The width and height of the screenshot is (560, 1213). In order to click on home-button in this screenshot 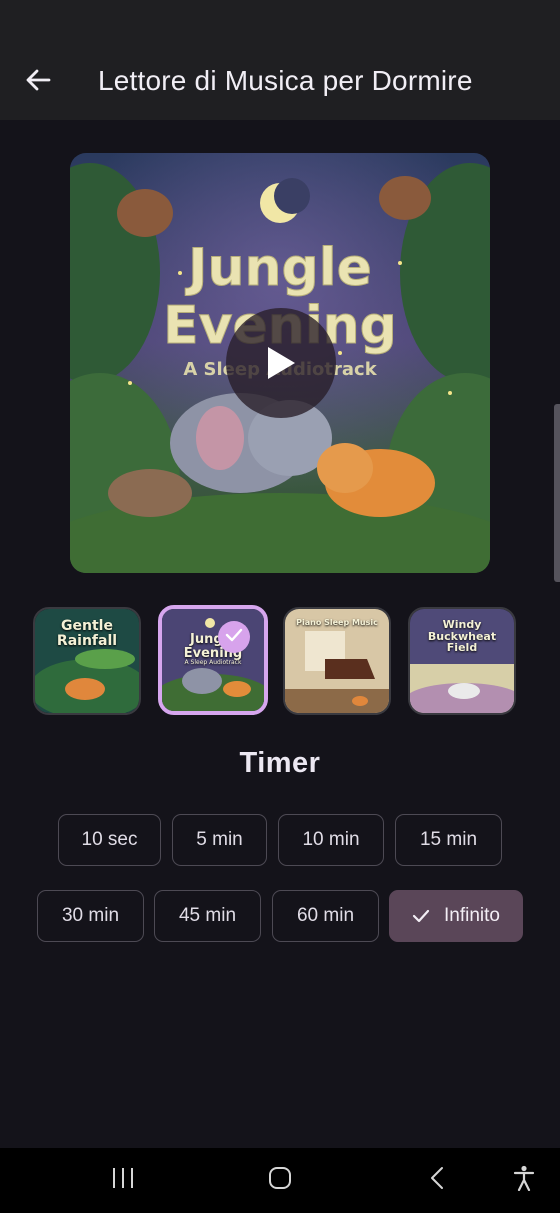, I will do `click(280, 1180)`.